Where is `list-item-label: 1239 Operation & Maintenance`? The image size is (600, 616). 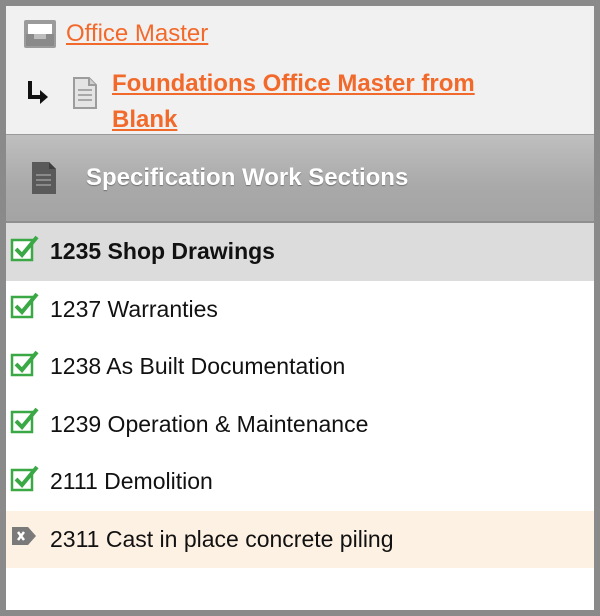 list-item-label: 1239 Operation & Maintenance is located at coordinates (209, 423).